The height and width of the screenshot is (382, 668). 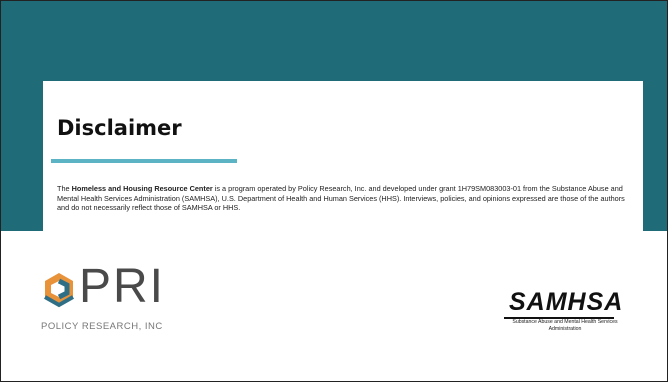 What do you see at coordinates (566, 302) in the screenshot?
I see `samhsa-wordmark: SAMHSA` at bounding box center [566, 302].